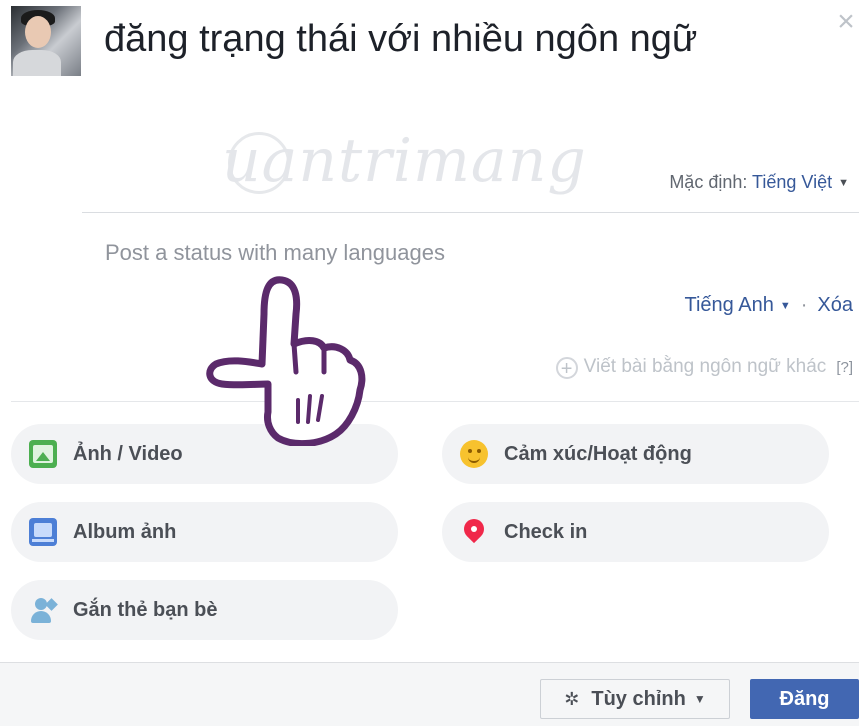  I want to click on gear-icon: ✲, so click(572, 698).